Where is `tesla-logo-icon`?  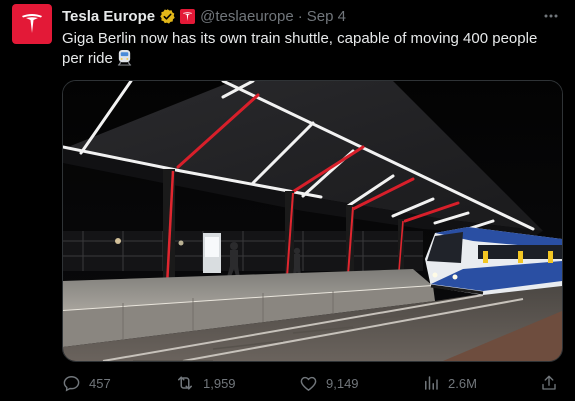 tesla-logo-icon is located at coordinates (32, 23).